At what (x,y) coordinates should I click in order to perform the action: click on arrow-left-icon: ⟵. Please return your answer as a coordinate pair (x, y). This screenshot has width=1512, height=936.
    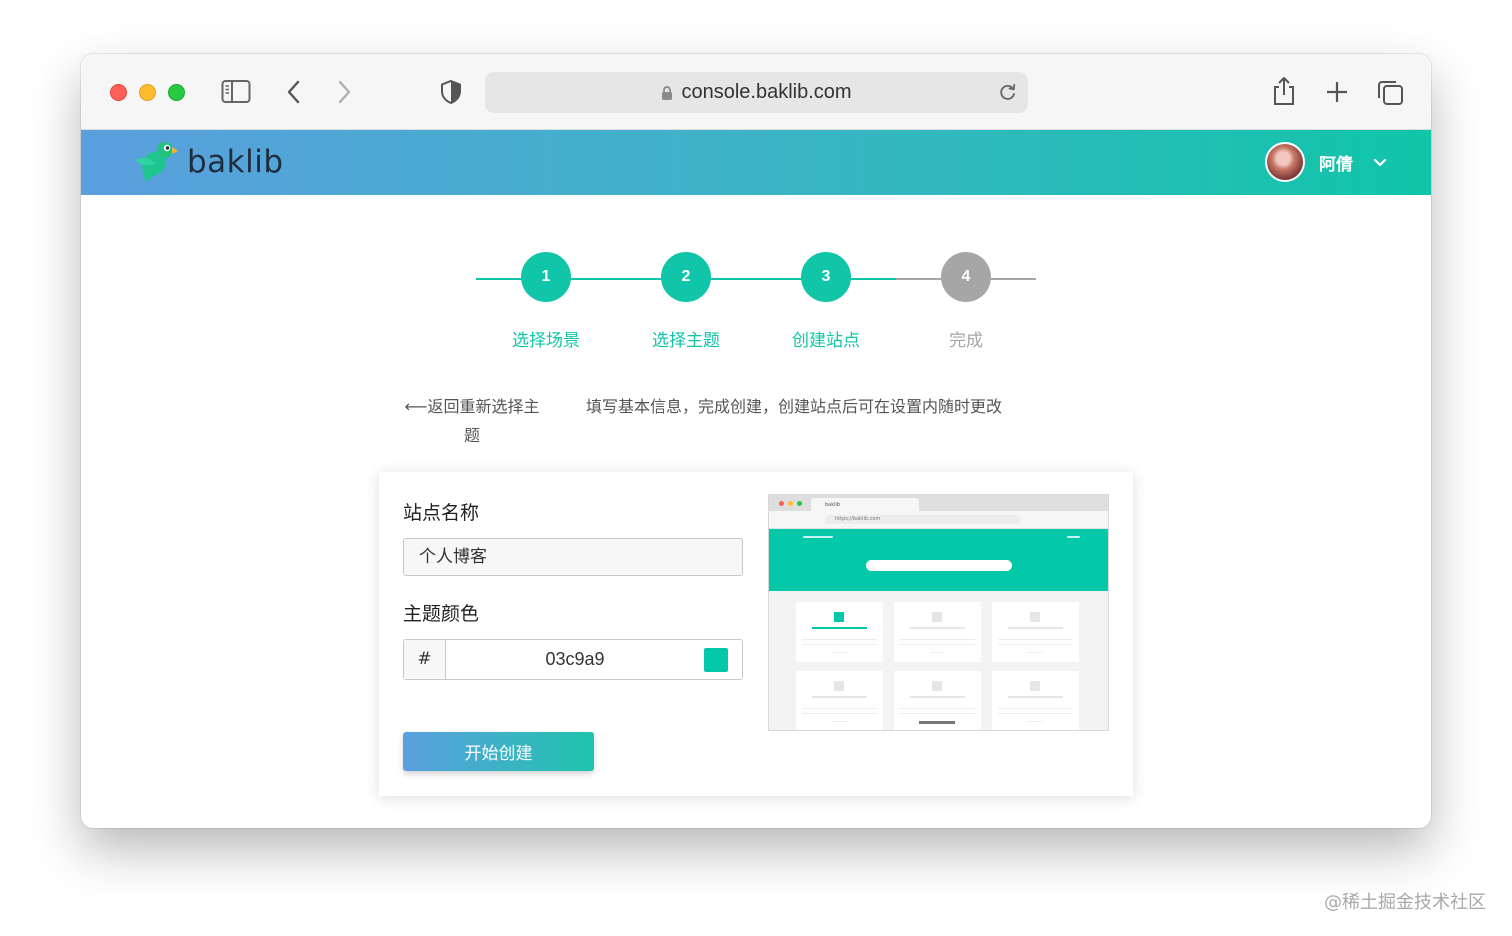
    Looking at the image, I should click on (416, 406).